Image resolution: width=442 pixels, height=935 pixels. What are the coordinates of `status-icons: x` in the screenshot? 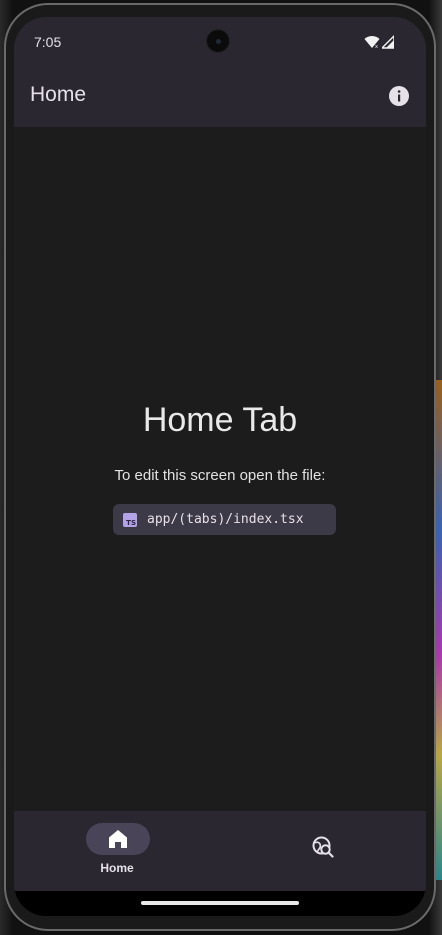 It's located at (379, 42).